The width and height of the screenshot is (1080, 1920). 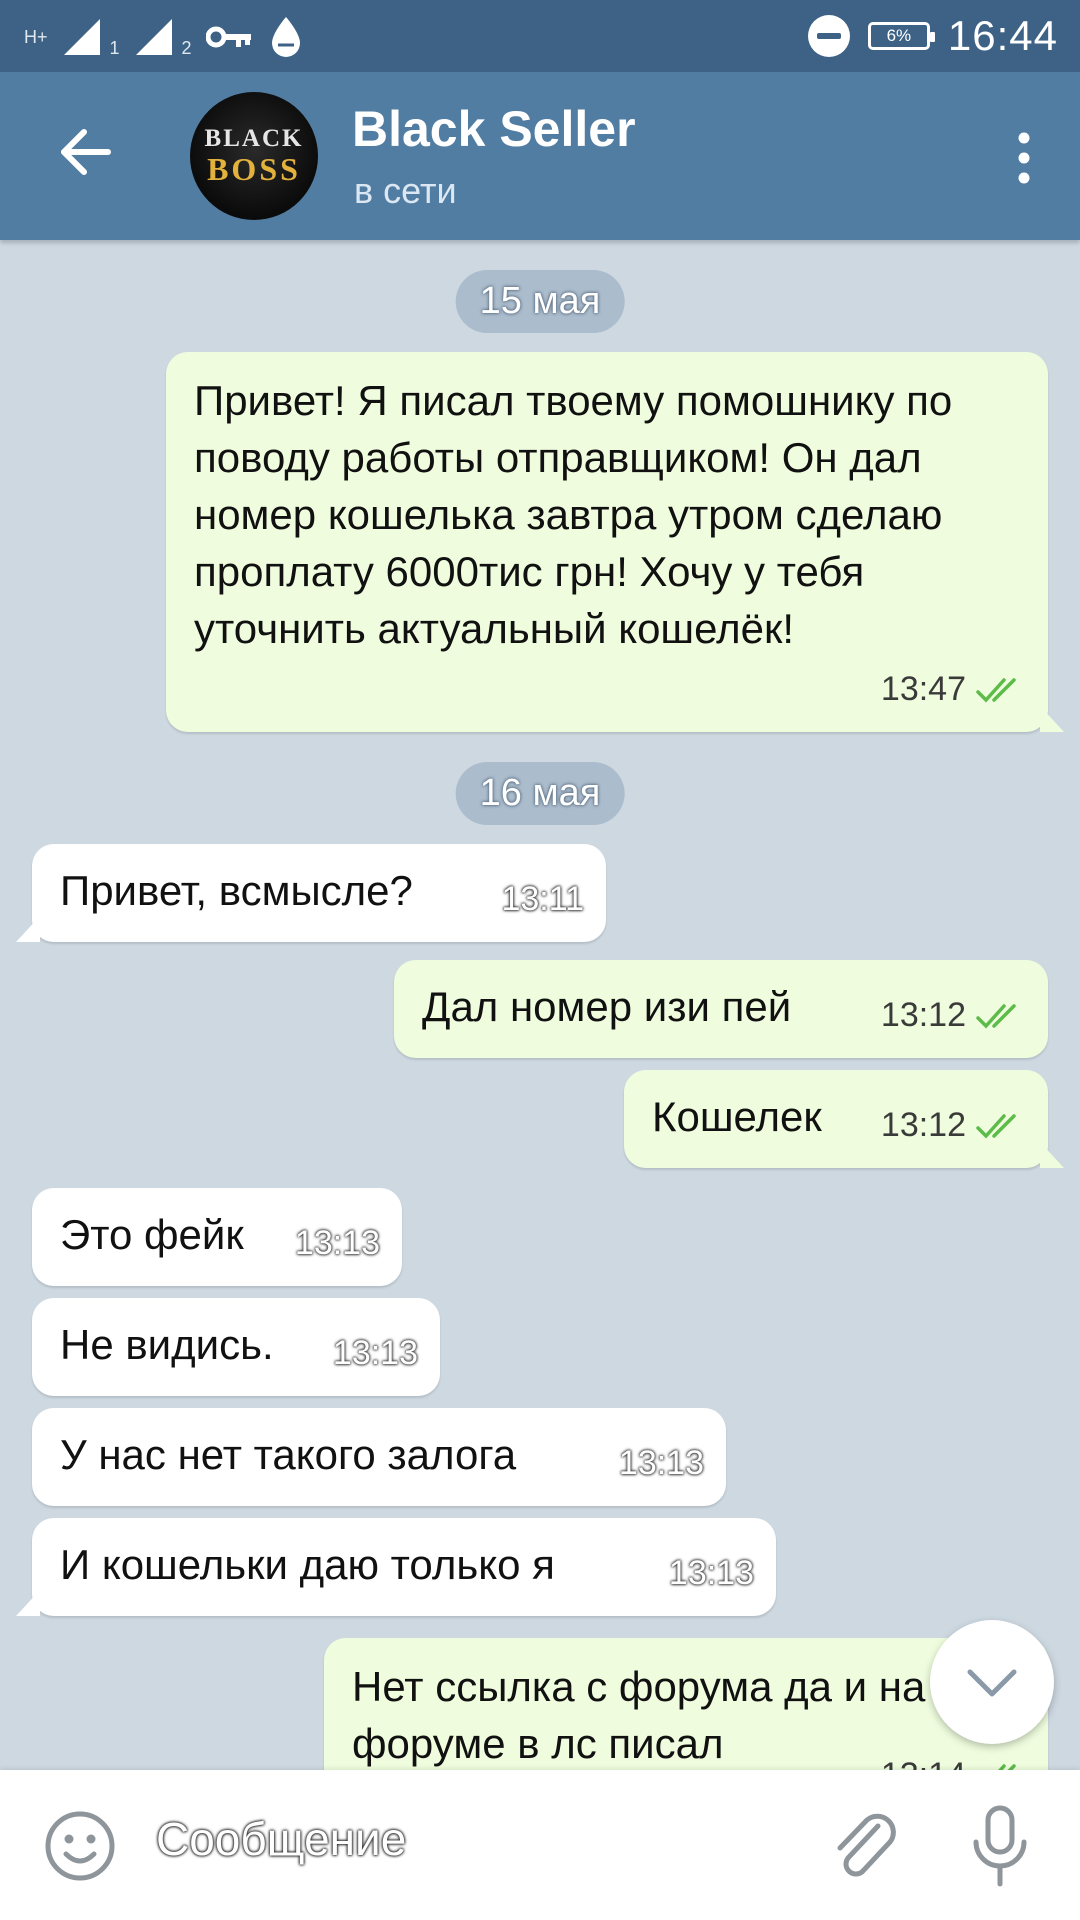 I want to click on message-time: 13:47, so click(x=923, y=689).